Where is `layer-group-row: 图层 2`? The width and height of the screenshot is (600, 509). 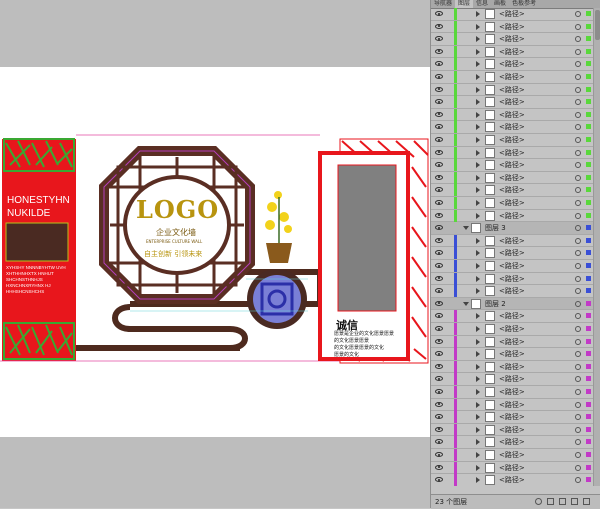 layer-group-row: 图层 2 is located at coordinates (512, 304).